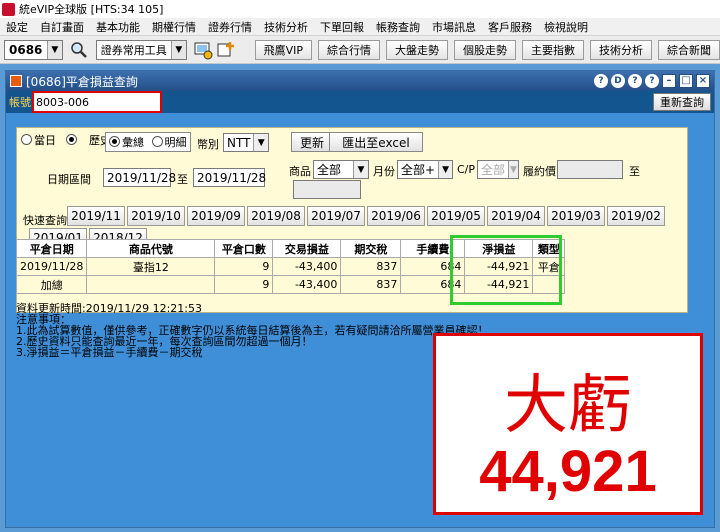 Image resolution: width=720 pixels, height=532 pixels. Describe the element at coordinates (174, 27) in the screenshot. I see `menu-futures-quotes: 期權行情` at that location.